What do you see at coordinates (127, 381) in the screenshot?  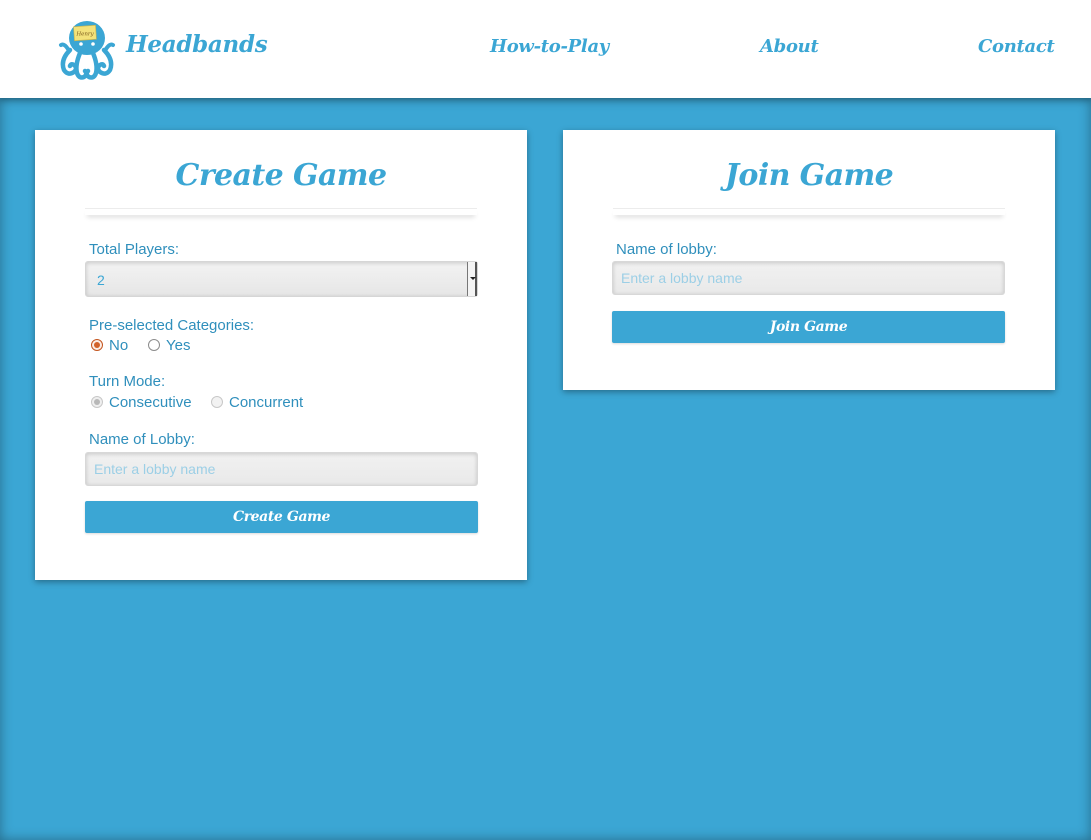 I see `turn-mode-label: Turn Mode:` at bounding box center [127, 381].